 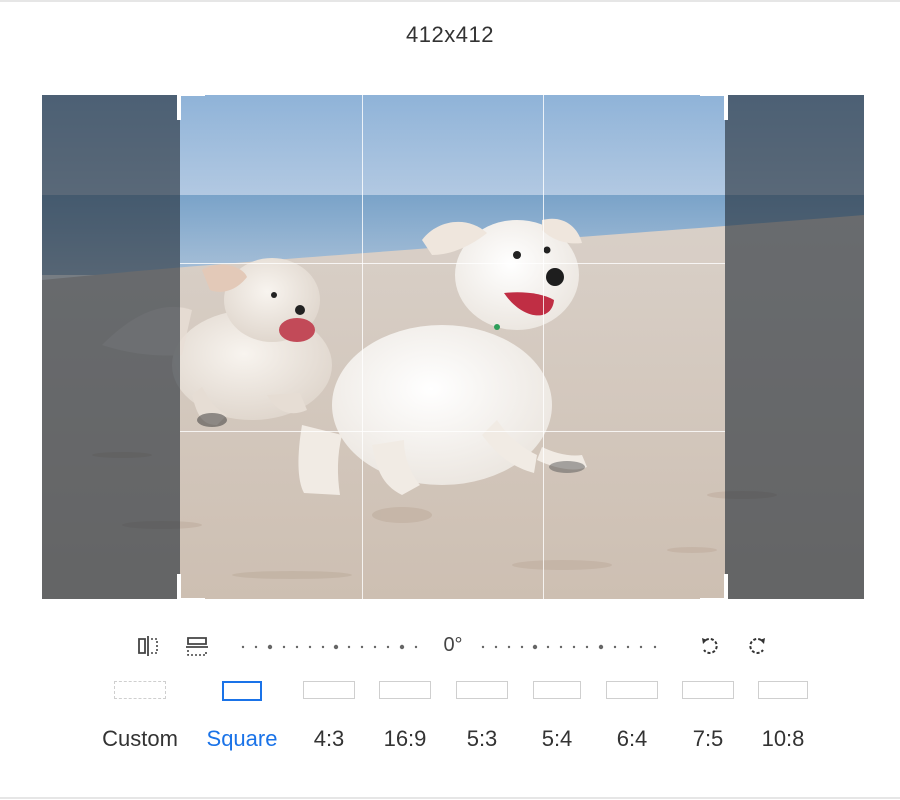 I want to click on bottom-divider, so click(x=450, y=798).